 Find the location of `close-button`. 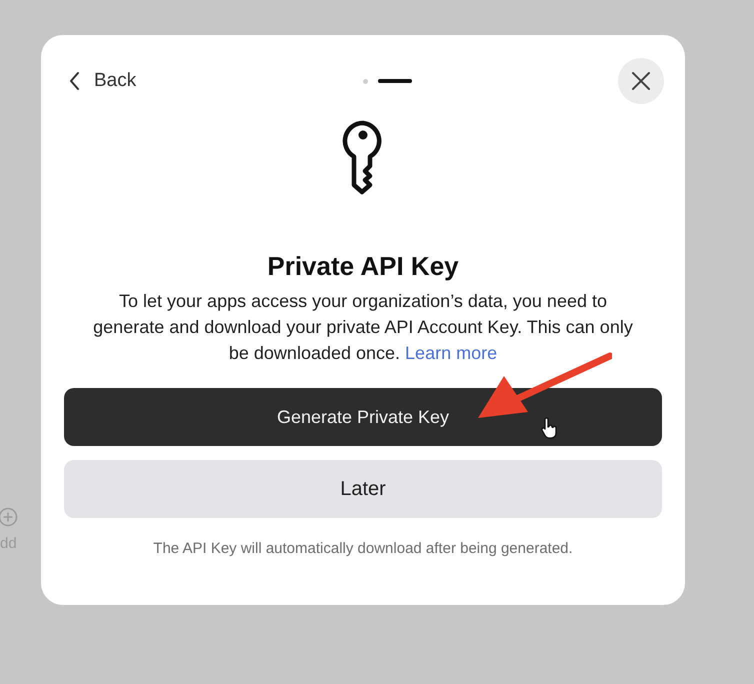

close-button is located at coordinates (641, 81).